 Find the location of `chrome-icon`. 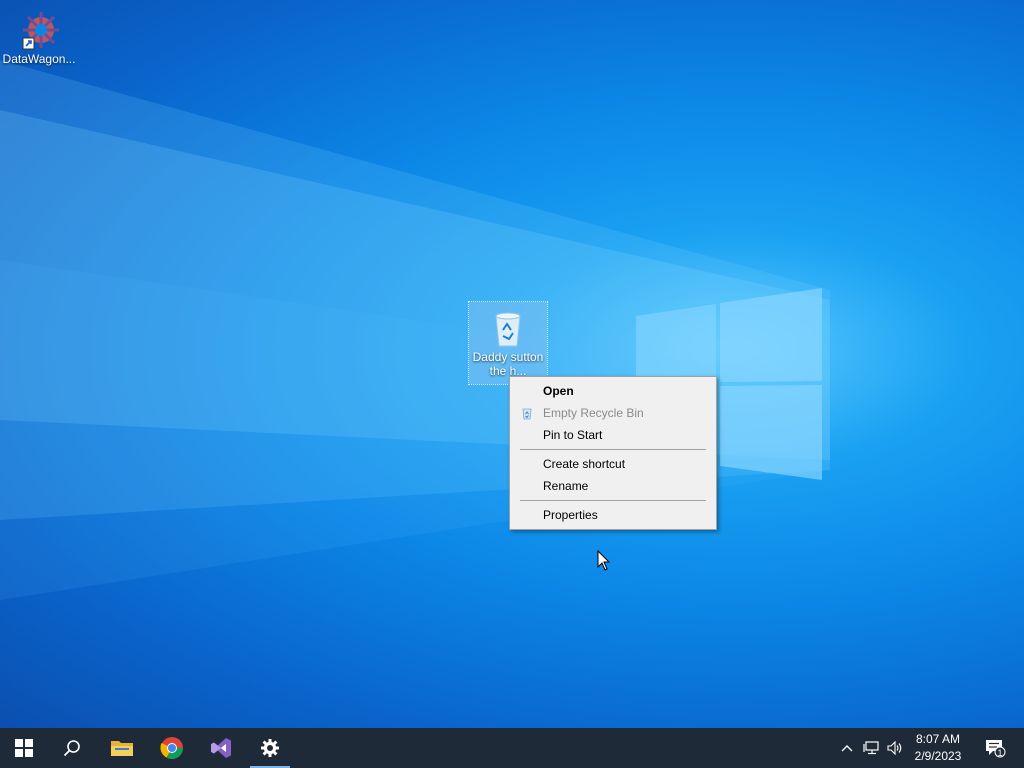

chrome-icon is located at coordinates (171, 748).